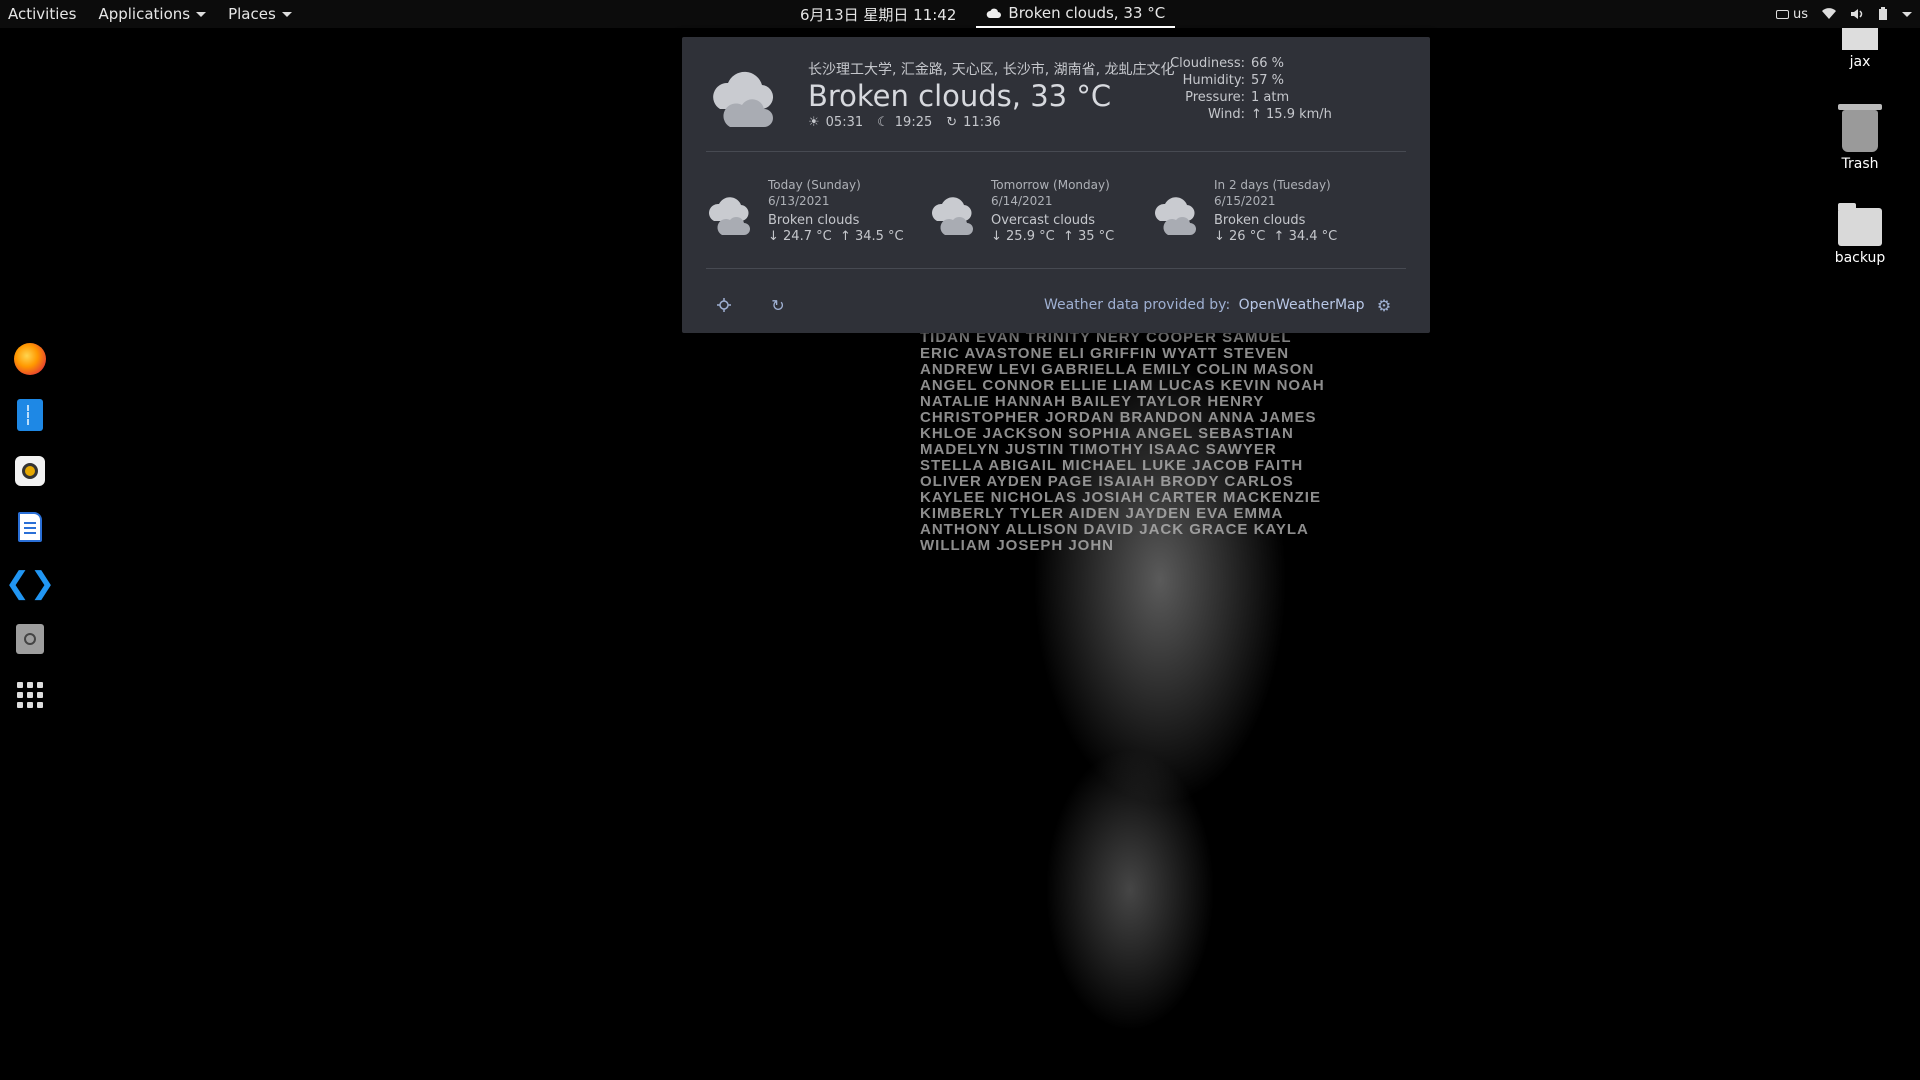 The image size is (1920, 1080). What do you see at coordinates (30, 471) in the screenshot?
I see `dock-rhythmbox` at bounding box center [30, 471].